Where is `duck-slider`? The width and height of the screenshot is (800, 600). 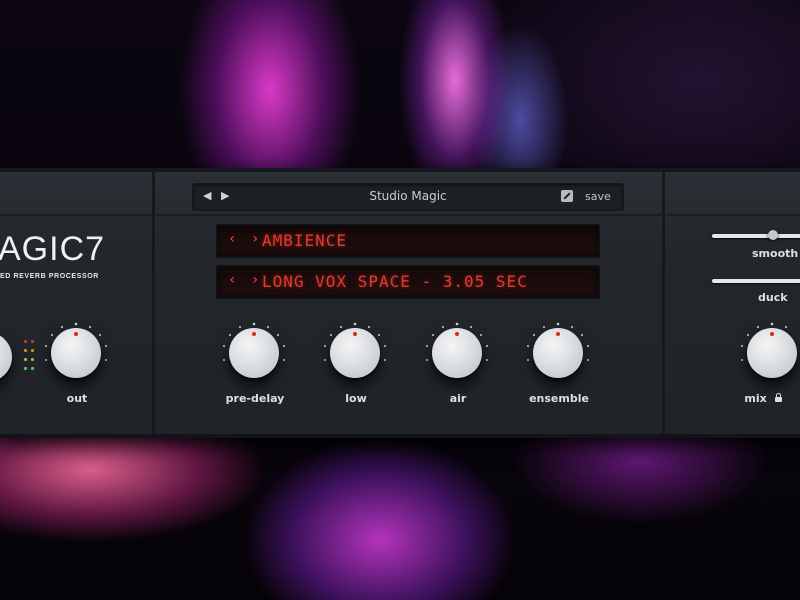
duck-slider is located at coordinates (756, 281).